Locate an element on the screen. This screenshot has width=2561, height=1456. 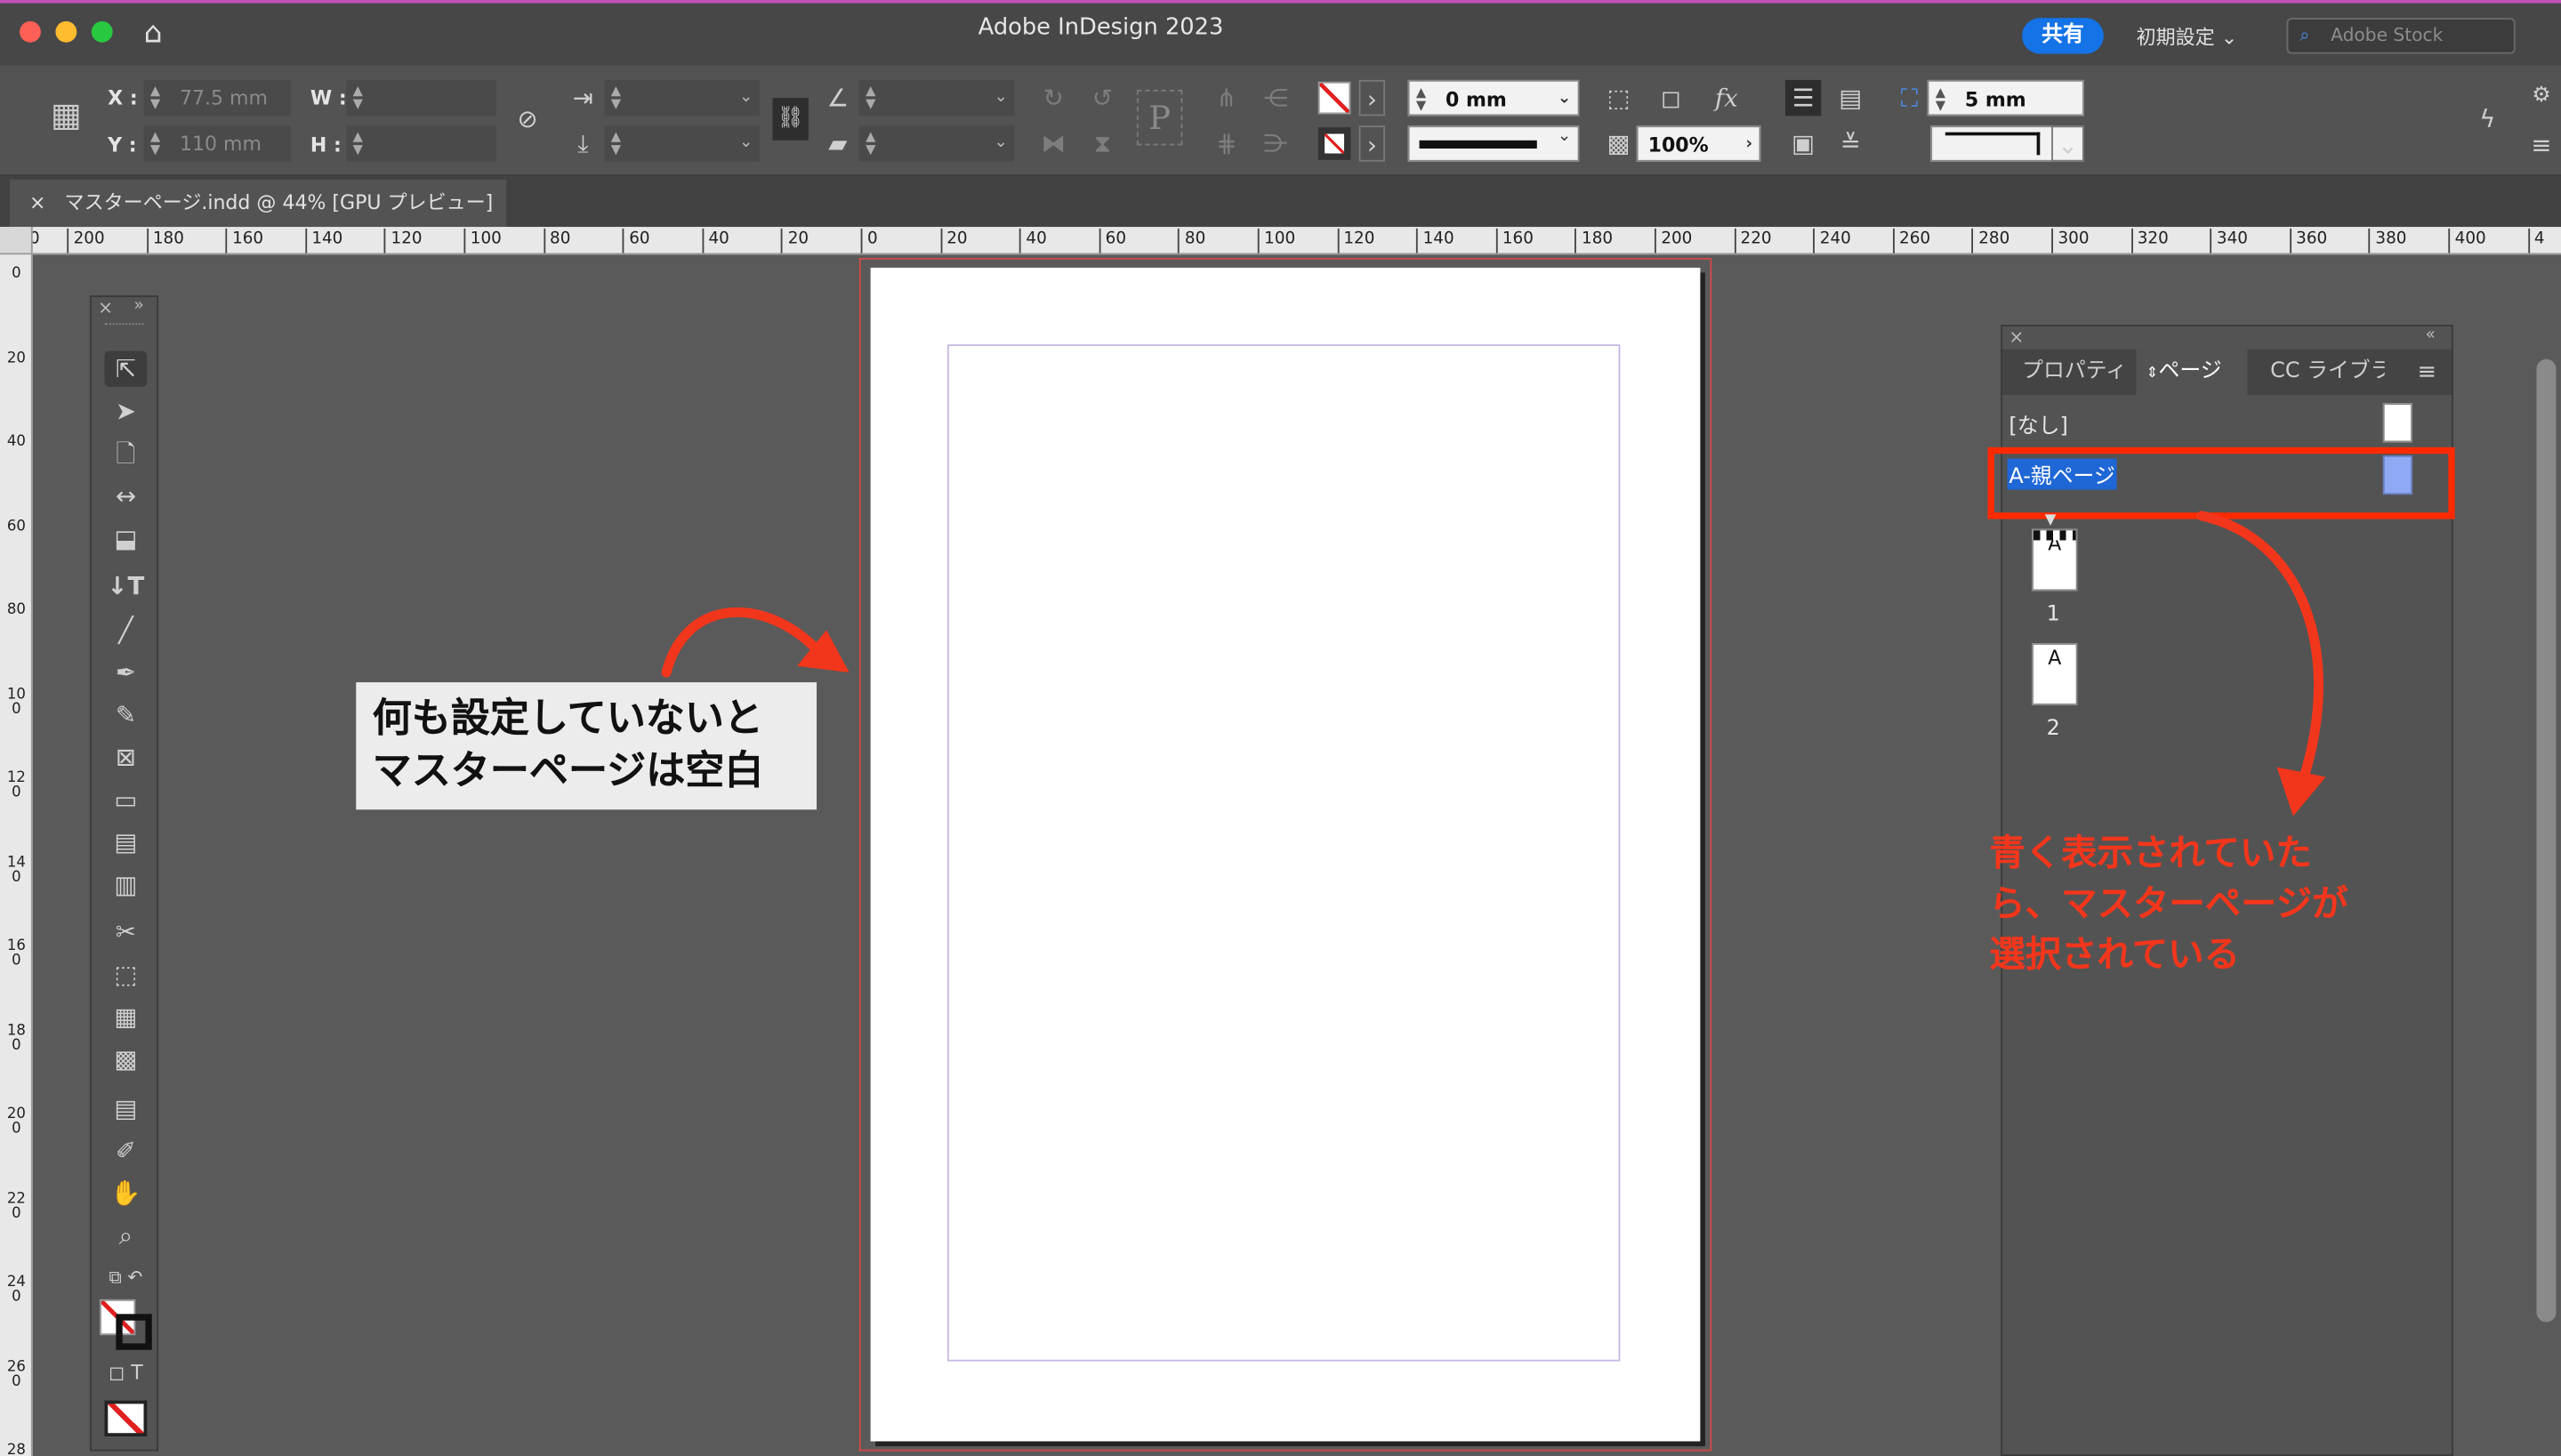
tab-cc-libraries: CC ライブラ is located at coordinates (2328, 372).